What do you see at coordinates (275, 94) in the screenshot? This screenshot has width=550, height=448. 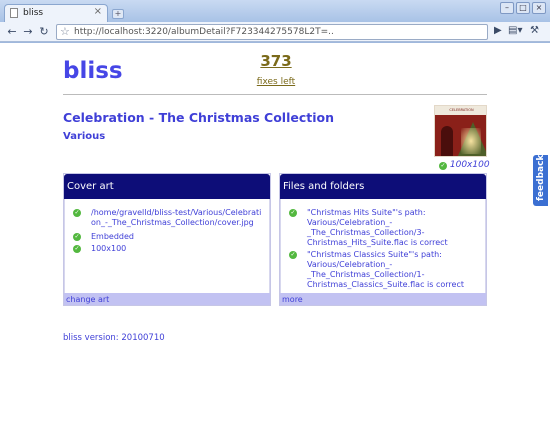 I see `header-divider` at bounding box center [275, 94].